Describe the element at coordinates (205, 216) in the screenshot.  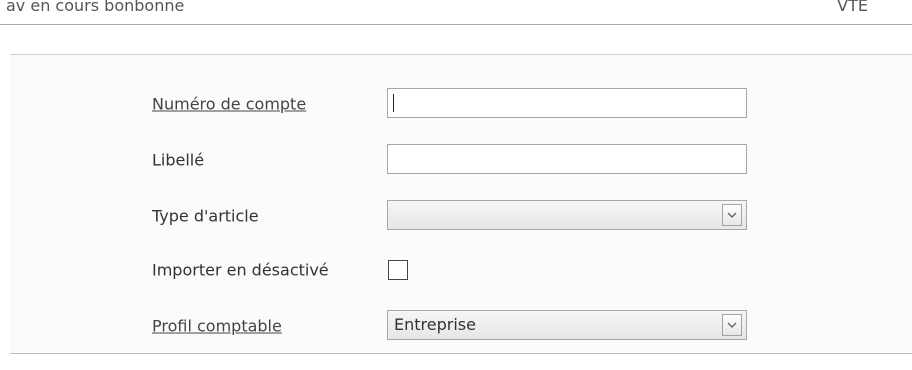
I see `article-type-label: Type d'article` at that location.